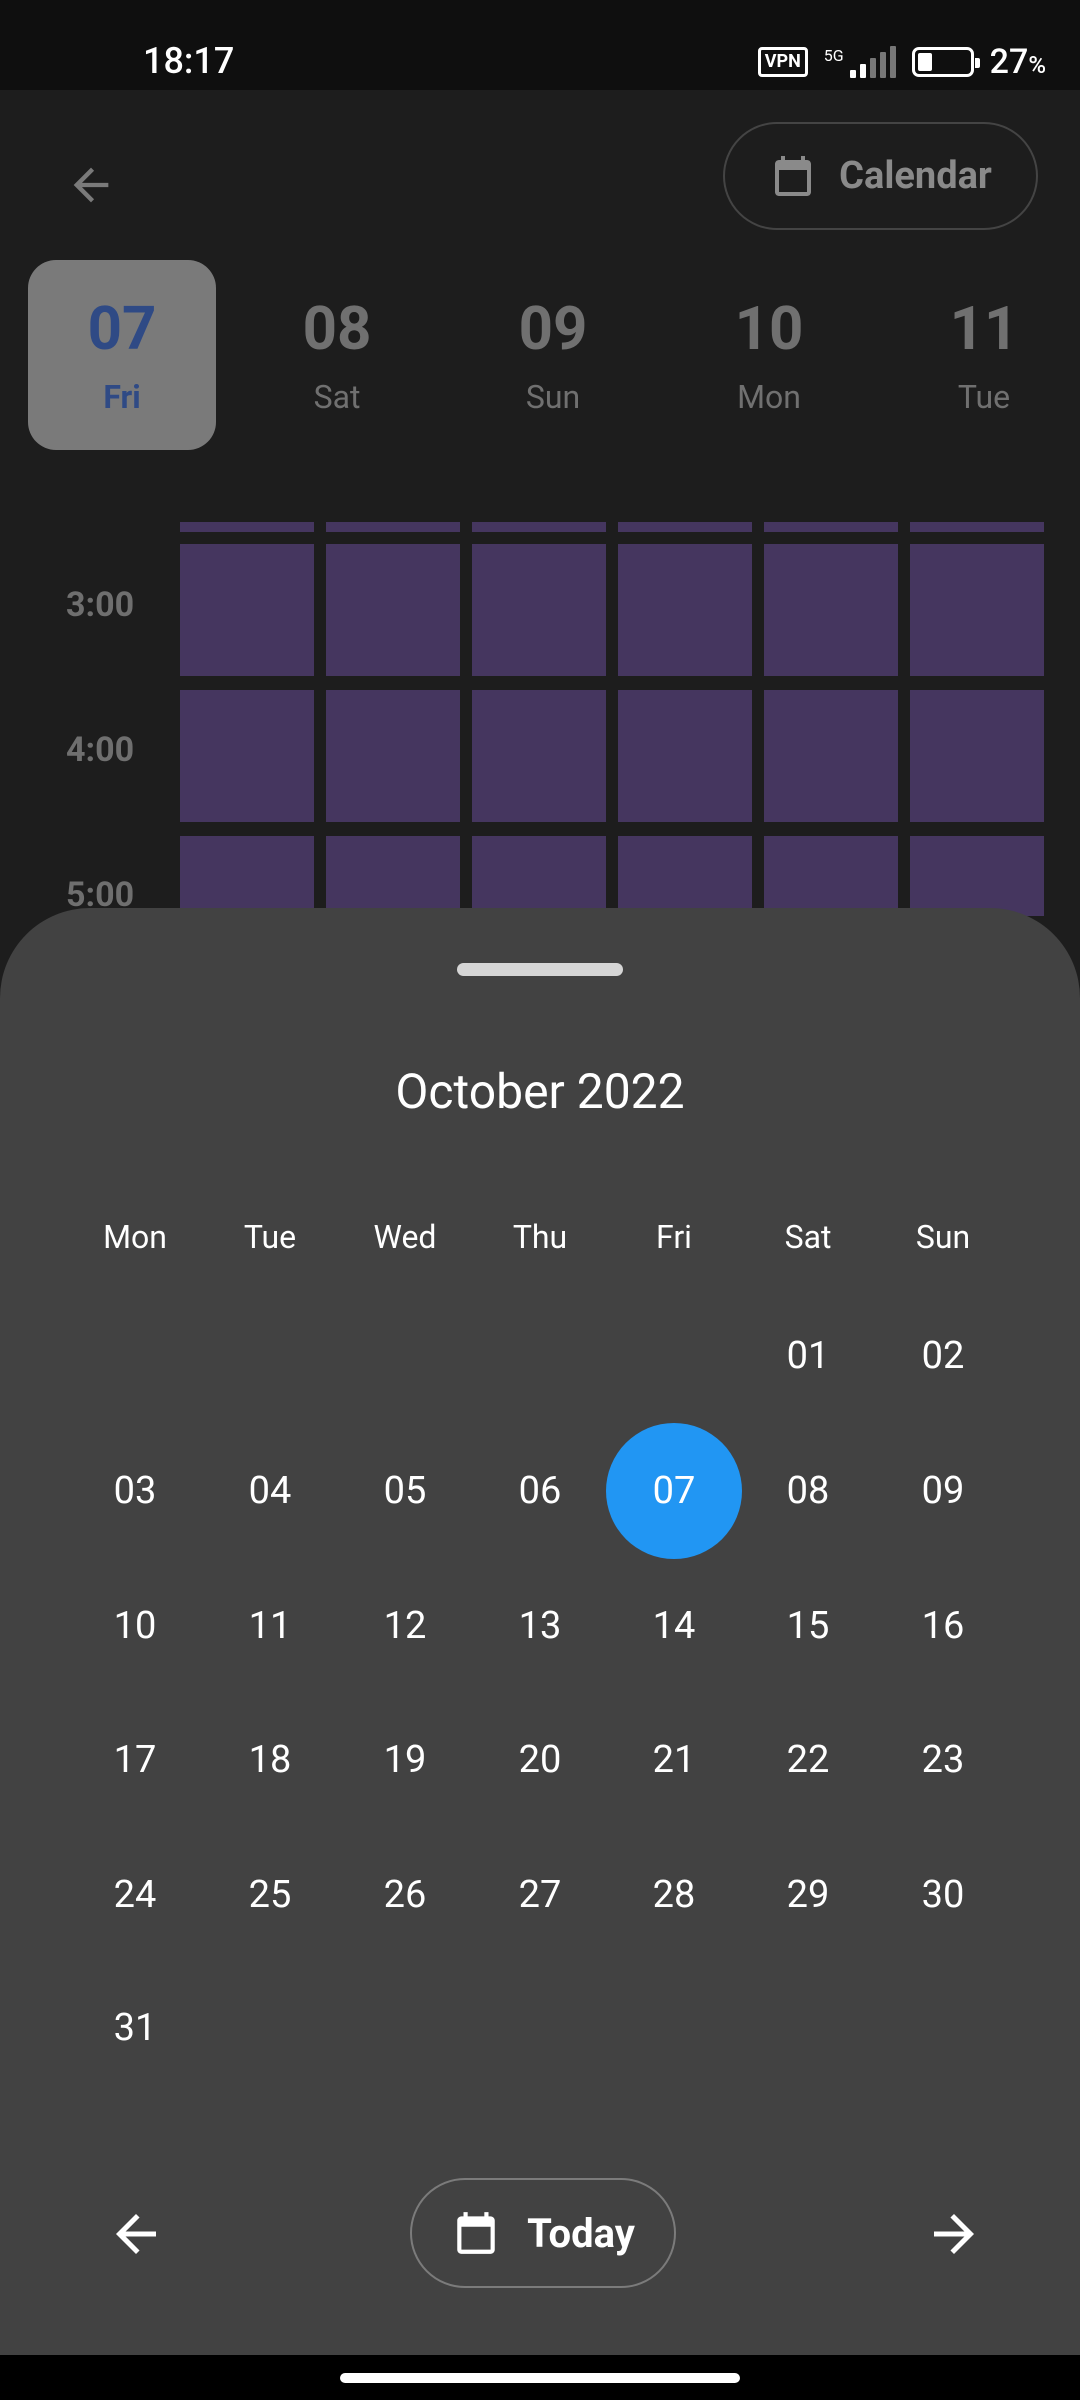 This screenshot has width=1080, height=2400. What do you see at coordinates (674, 1491) in the screenshot?
I see `selected-date: 07` at bounding box center [674, 1491].